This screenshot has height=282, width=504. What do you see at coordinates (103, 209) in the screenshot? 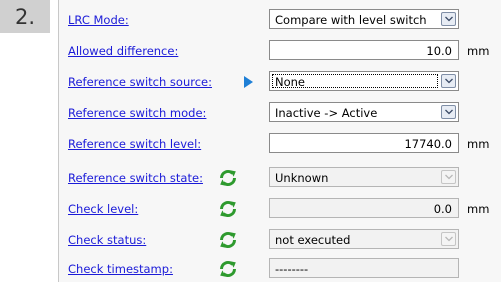
I see `check-level-label: Check level:` at bounding box center [103, 209].